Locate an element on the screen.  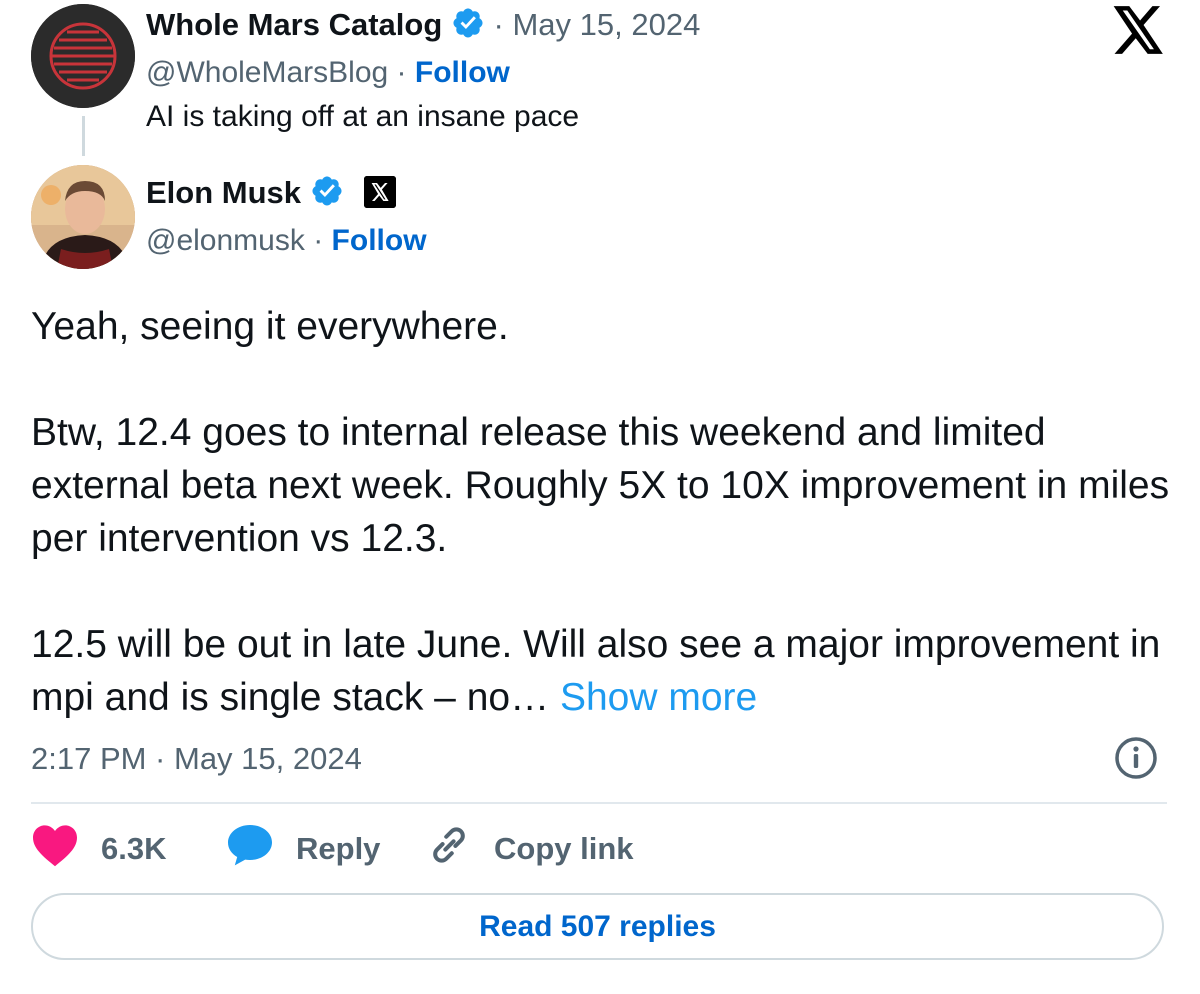
x-affiliate-badge-icon is located at coordinates (380, 192).